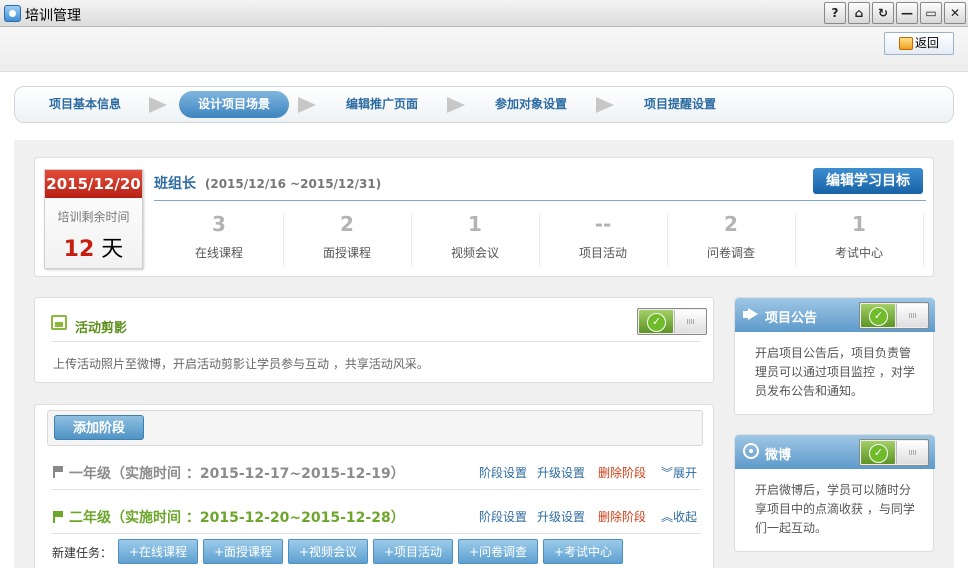 The image size is (968, 568). What do you see at coordinates (667, 473) in the screenshot?
I see `chevron-down-icon: ︾` at bounding box center [667, 473].